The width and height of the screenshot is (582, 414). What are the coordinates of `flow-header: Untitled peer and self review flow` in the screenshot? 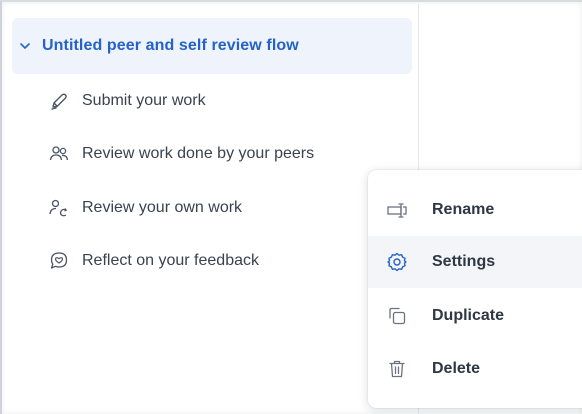 It's located at (212, 46).